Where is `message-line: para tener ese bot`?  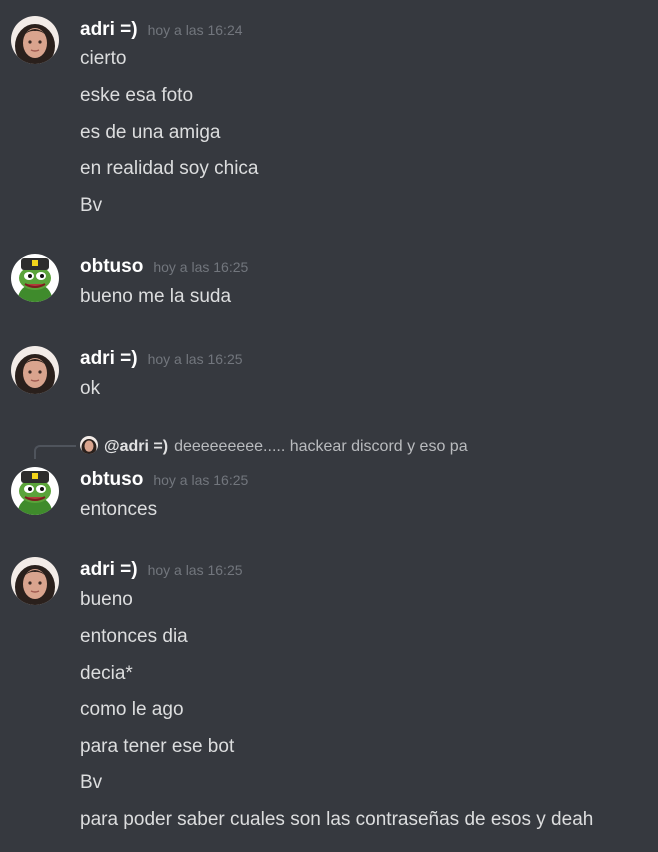
message-line: para tener ese bot is located at coordinates (157, 746).